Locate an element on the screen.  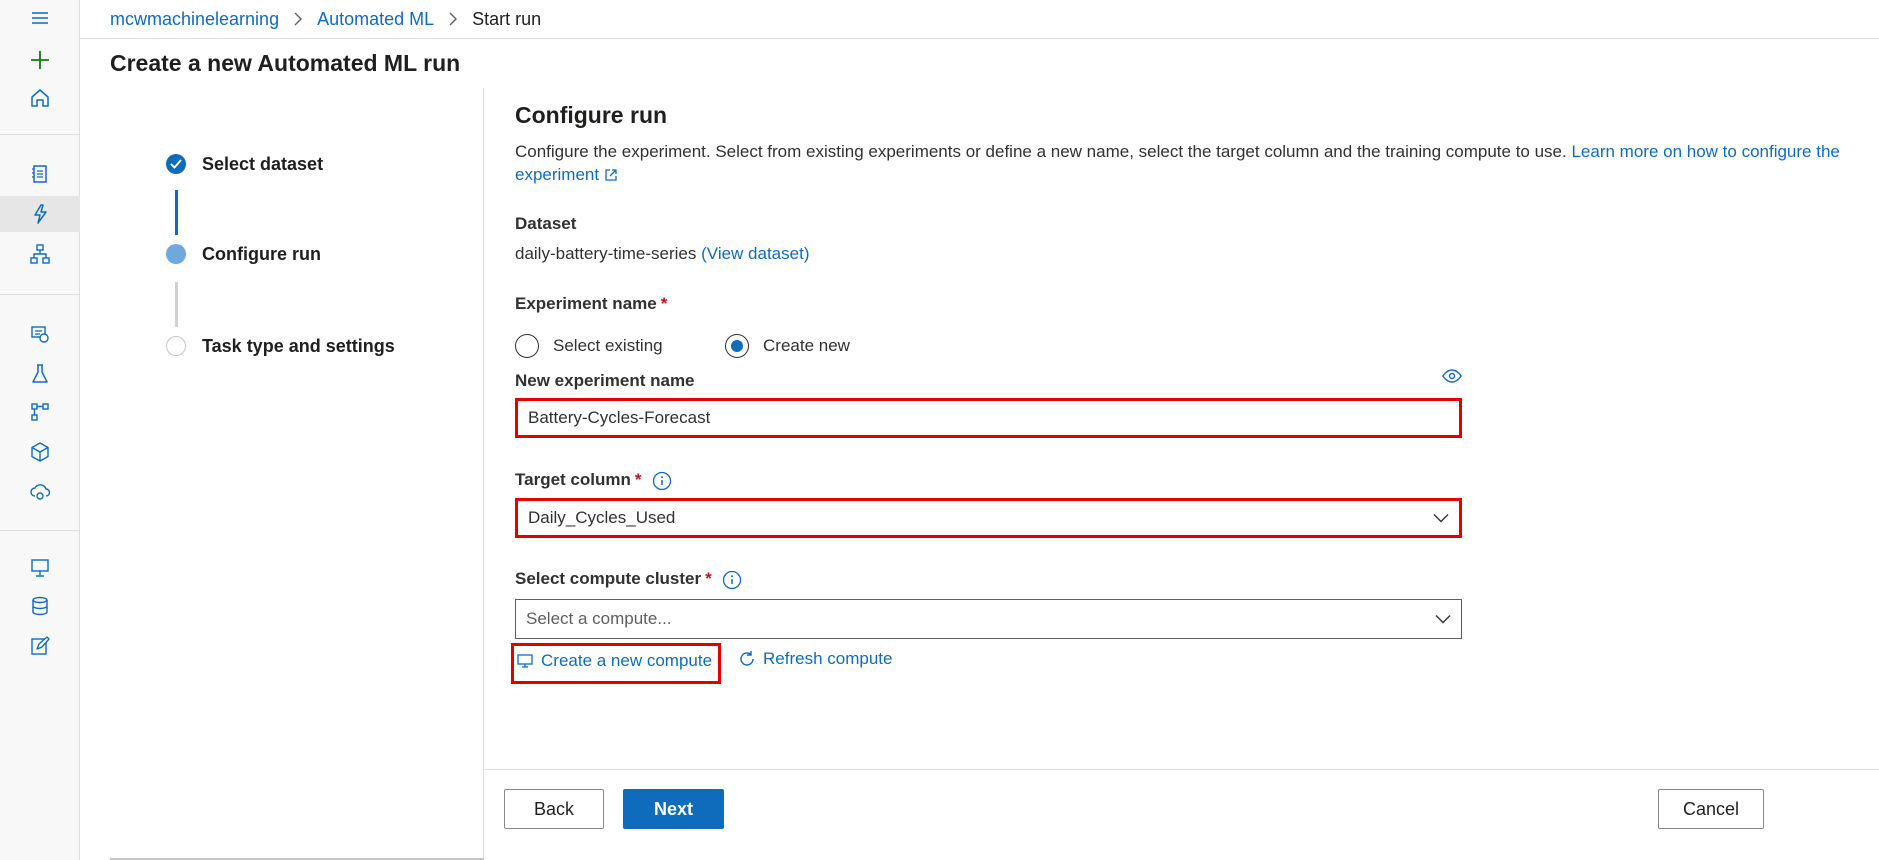
dataset-value: daily-battery-time-series (View dataset) is located at coordinates (662, 254).